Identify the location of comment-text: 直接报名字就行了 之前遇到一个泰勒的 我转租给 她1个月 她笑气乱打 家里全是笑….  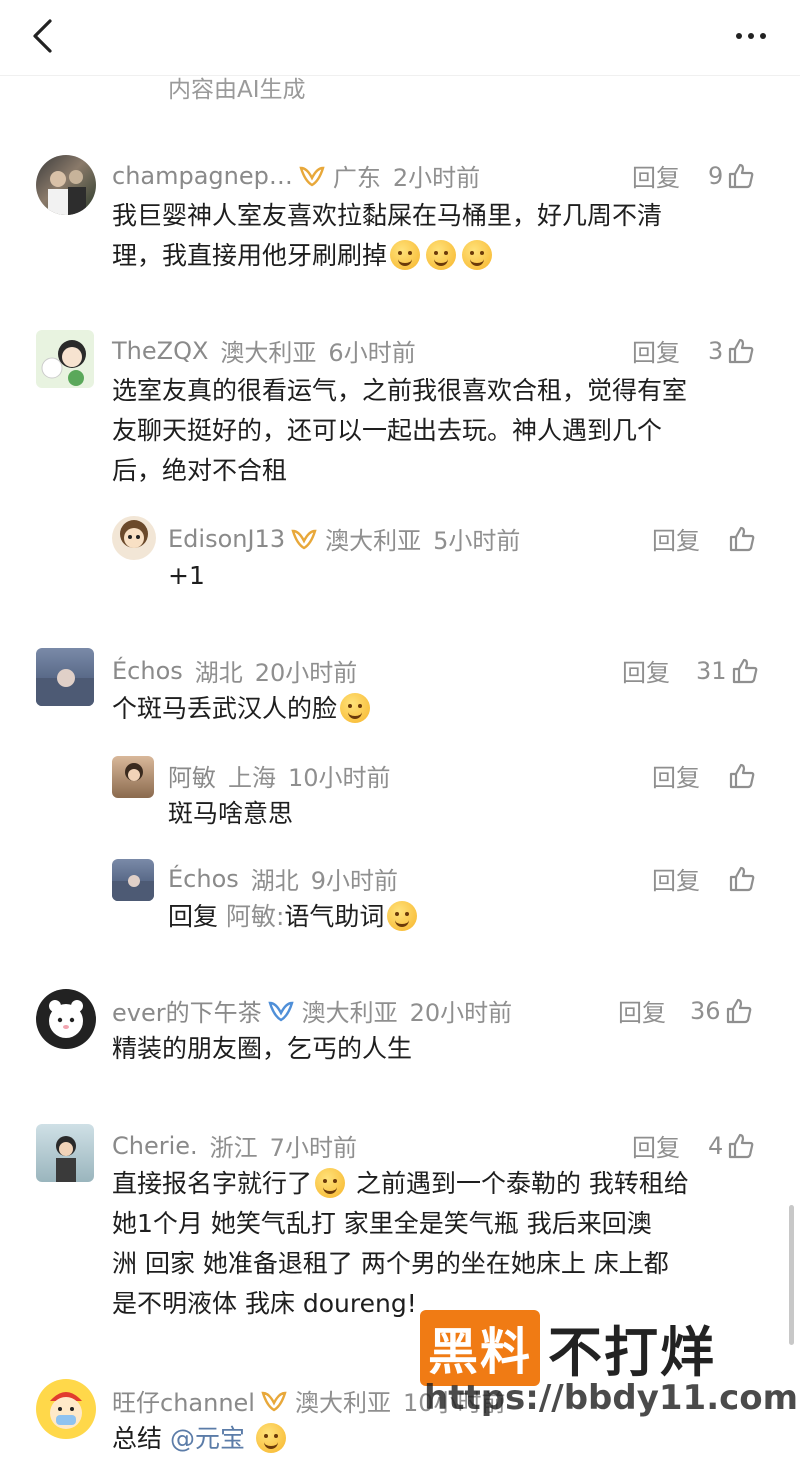
(447, 1244).